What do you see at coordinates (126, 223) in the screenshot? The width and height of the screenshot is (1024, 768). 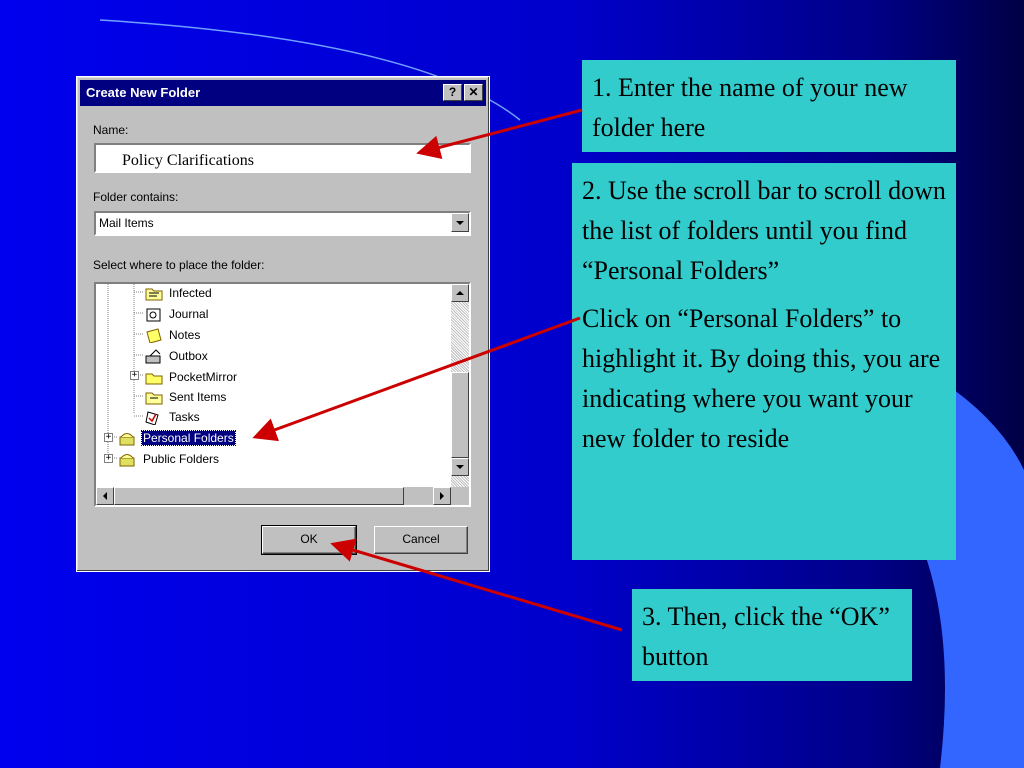 I see `folder-contains-value: Mail Items` at bounding box center [126, 223].